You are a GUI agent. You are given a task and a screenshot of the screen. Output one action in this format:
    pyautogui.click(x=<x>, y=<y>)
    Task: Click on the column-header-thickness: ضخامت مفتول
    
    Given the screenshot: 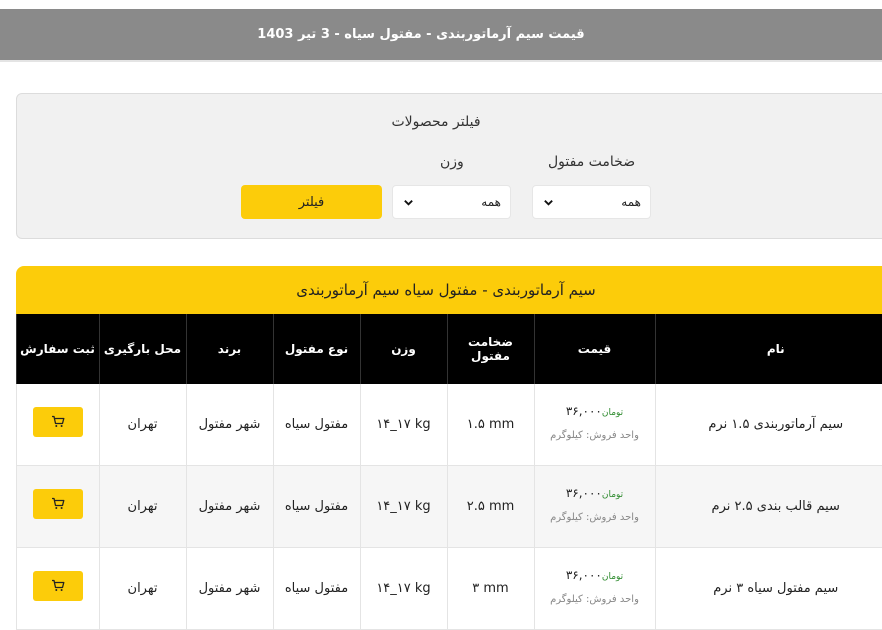 What is the action you would take?
    pyautogui.click(x=490, y=349)
    